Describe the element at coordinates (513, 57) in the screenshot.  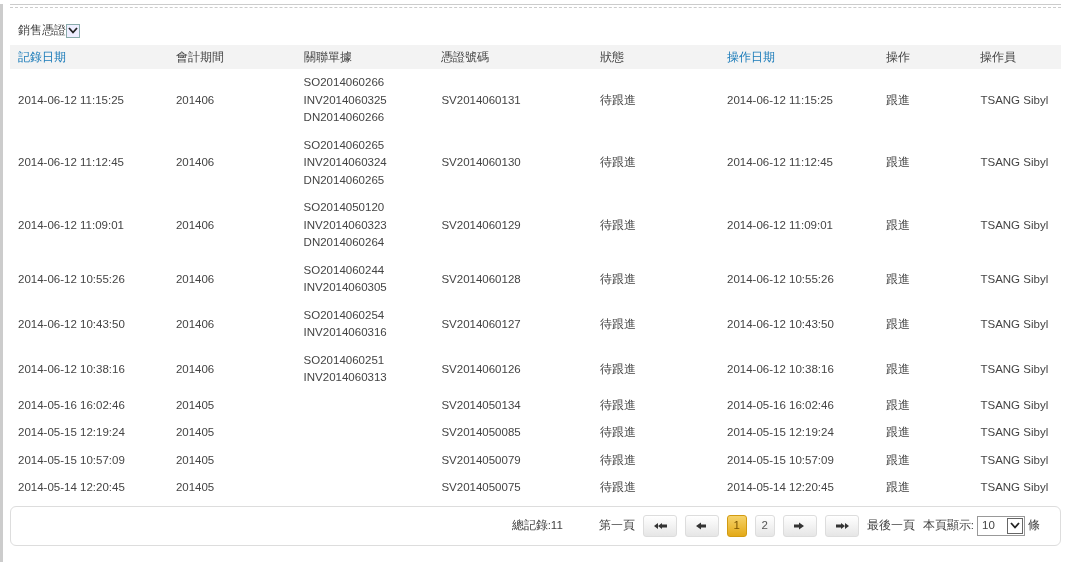
I see `column-header: 憑證號碼` at that location.